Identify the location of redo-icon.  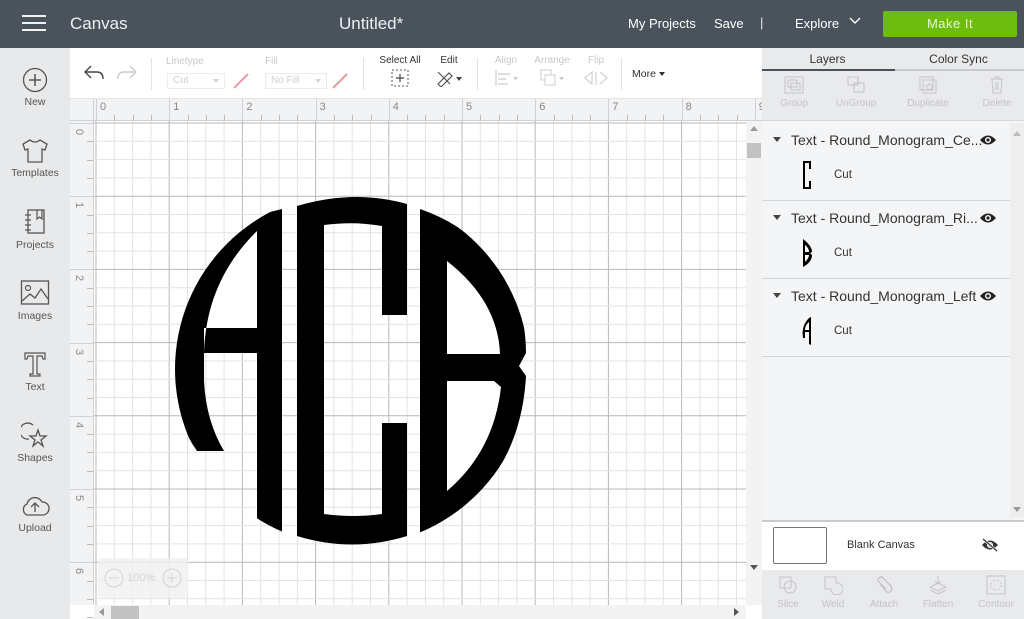
(127, 73).